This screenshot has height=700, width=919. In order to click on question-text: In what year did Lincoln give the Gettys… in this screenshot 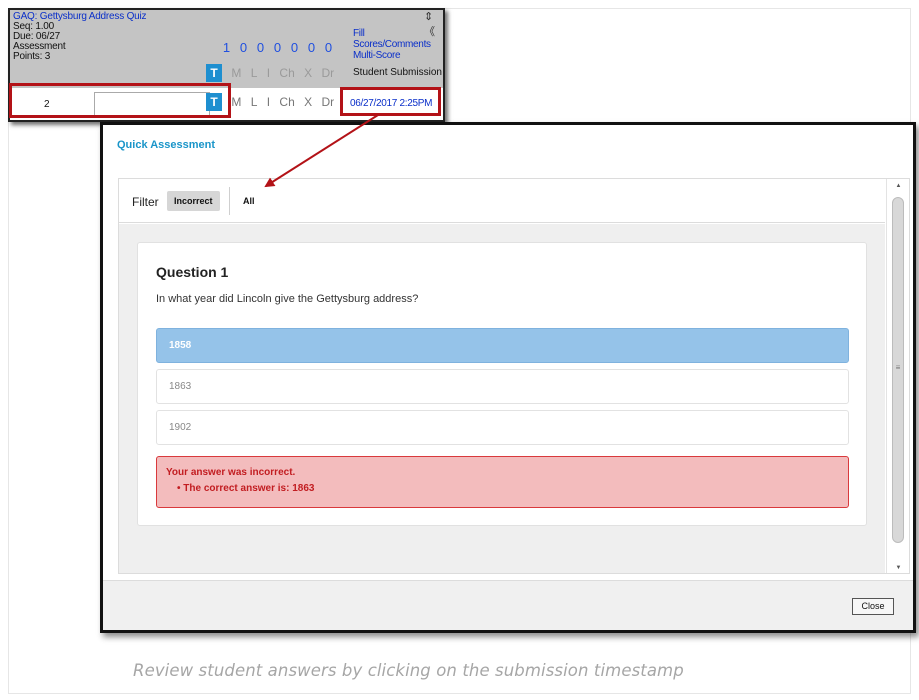, I will do `click(287, 299)`.